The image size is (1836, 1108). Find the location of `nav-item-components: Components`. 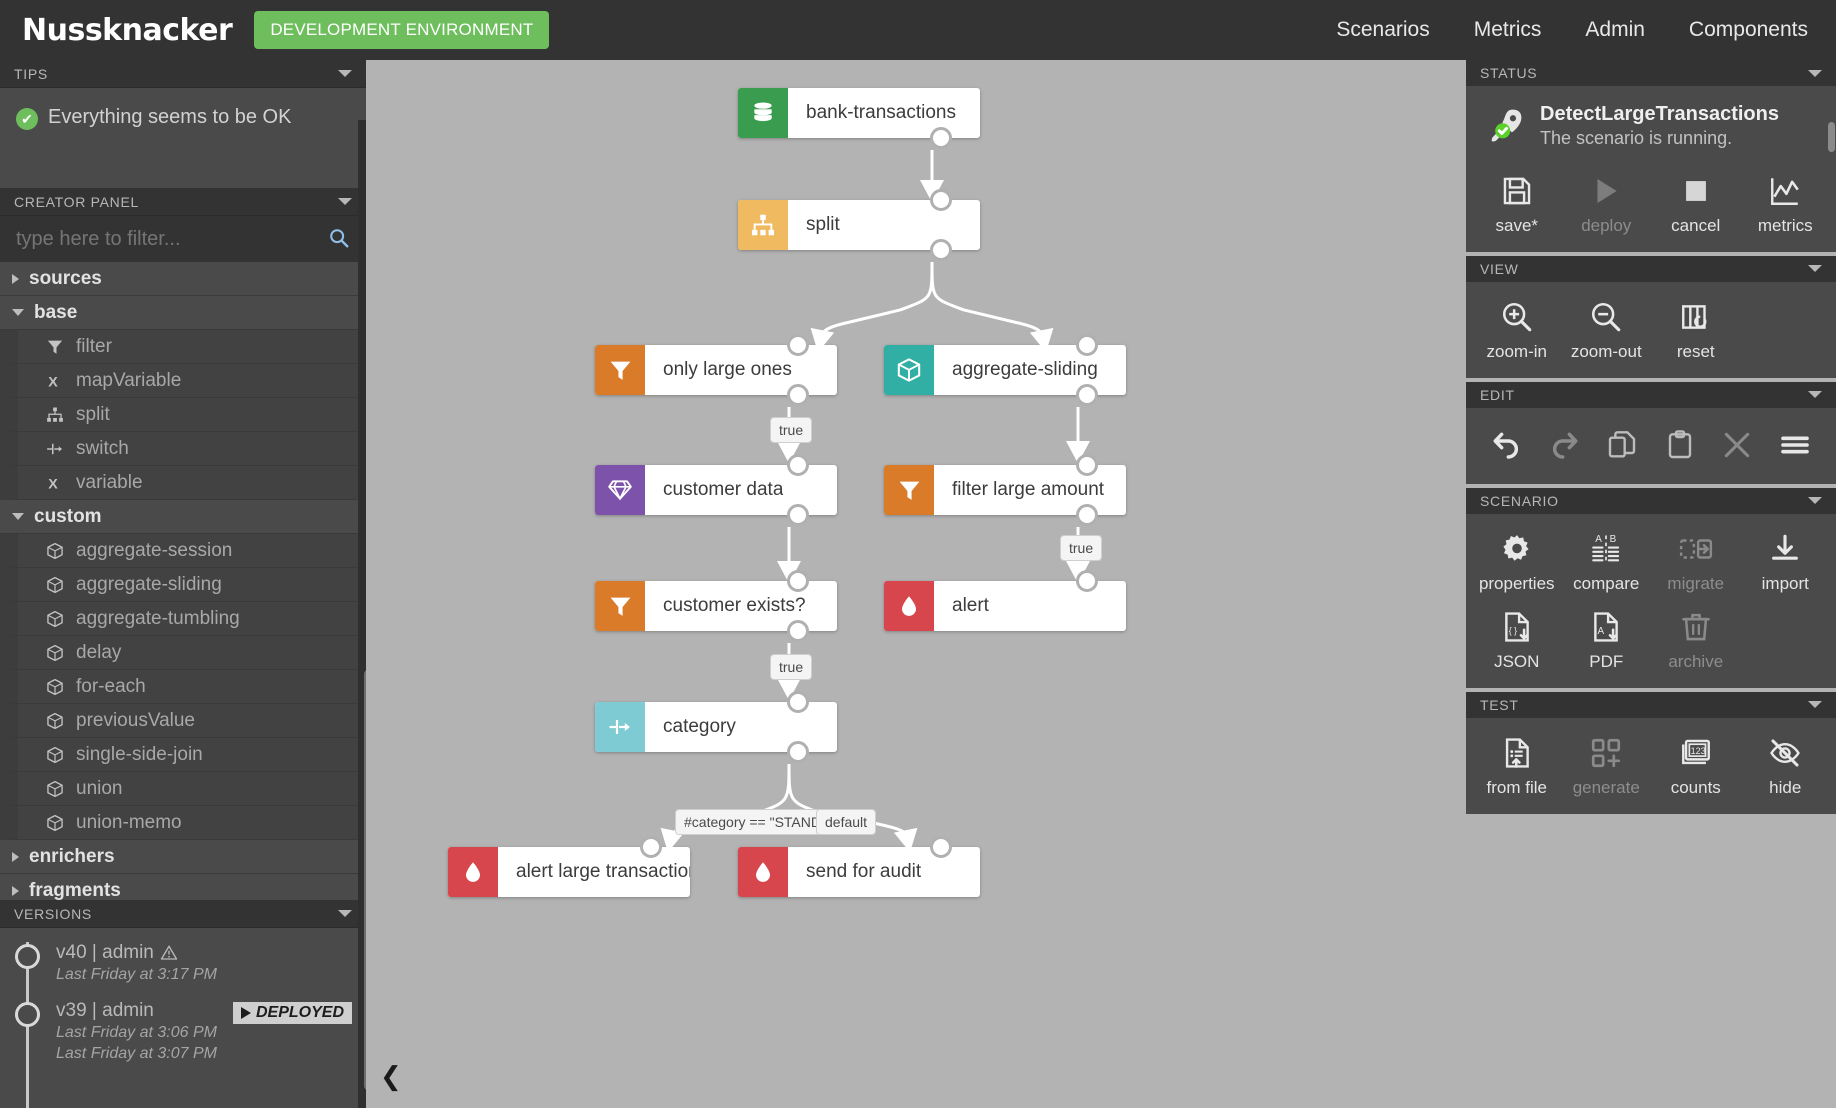

nav-item-components: Components is located at coordinates (1751, 30).